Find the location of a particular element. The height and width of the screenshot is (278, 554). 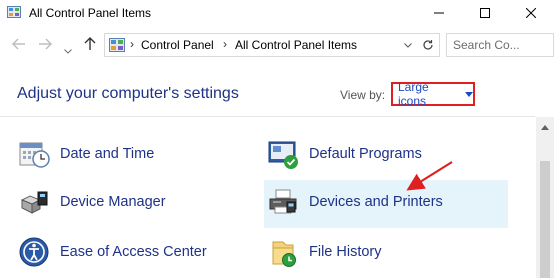

scroll-up-arrow-icon is located at coordinates (545, 127).